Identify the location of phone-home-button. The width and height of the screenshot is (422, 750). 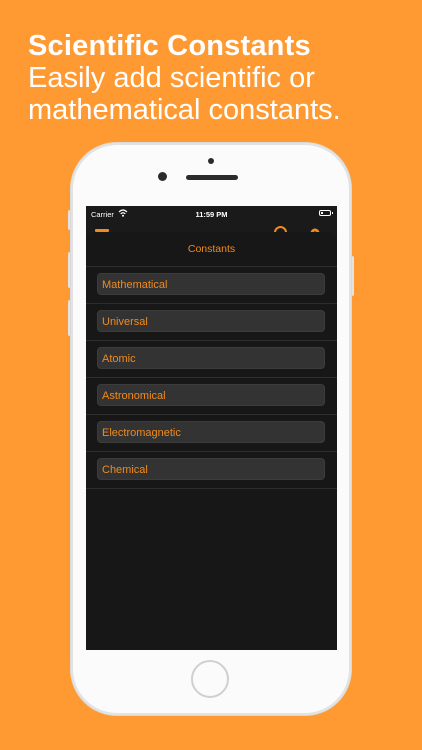
(210, 679).